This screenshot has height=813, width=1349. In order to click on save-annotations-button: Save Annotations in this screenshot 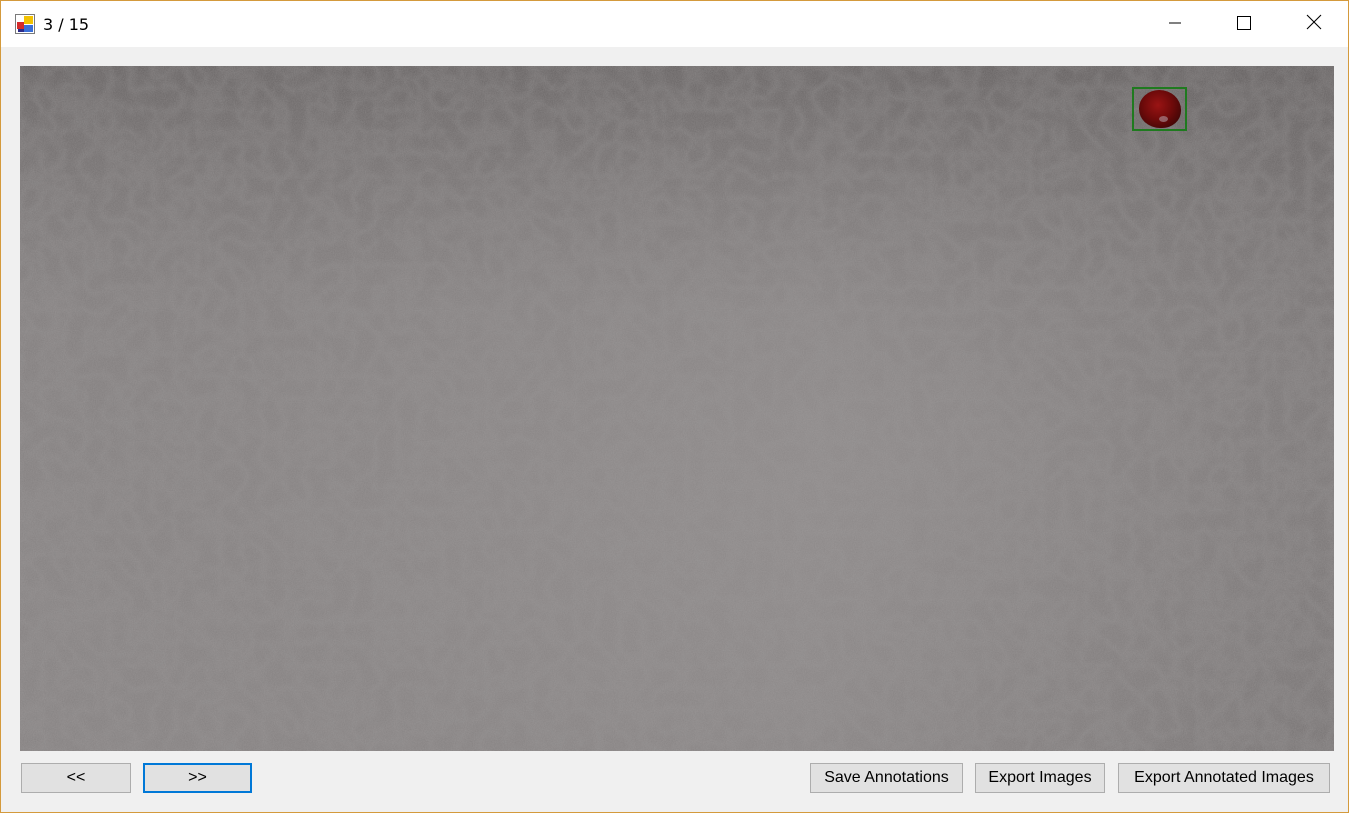, I will do `click(886, 778)`.